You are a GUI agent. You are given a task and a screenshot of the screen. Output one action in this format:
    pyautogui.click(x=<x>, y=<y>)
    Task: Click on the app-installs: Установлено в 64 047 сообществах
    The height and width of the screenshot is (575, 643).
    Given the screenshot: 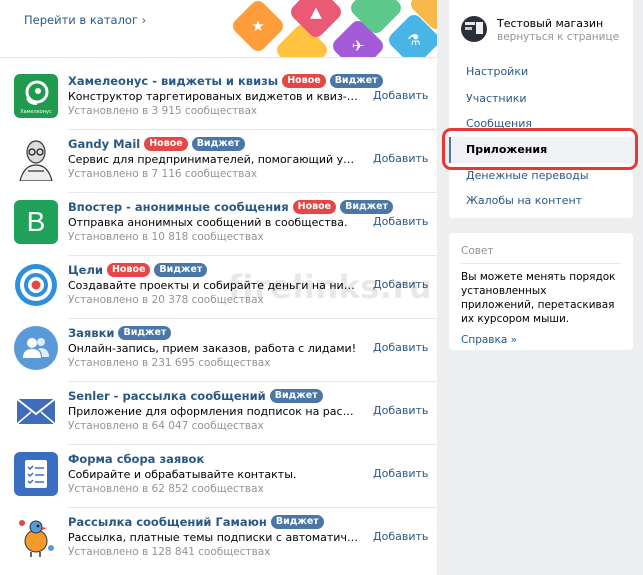 What is the action you would take?
    pyautogui.click(x=166, y=426)
    